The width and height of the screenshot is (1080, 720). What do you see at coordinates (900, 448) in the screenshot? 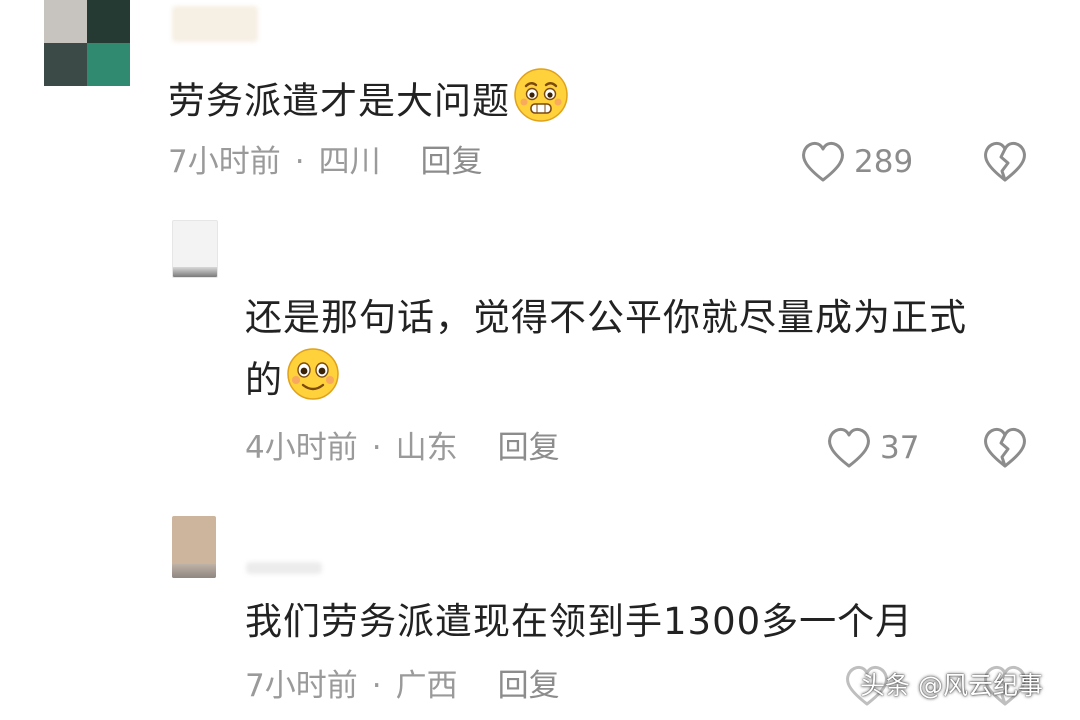
I see `comment-2-like-count: 37` at bounding box center [900, 448].